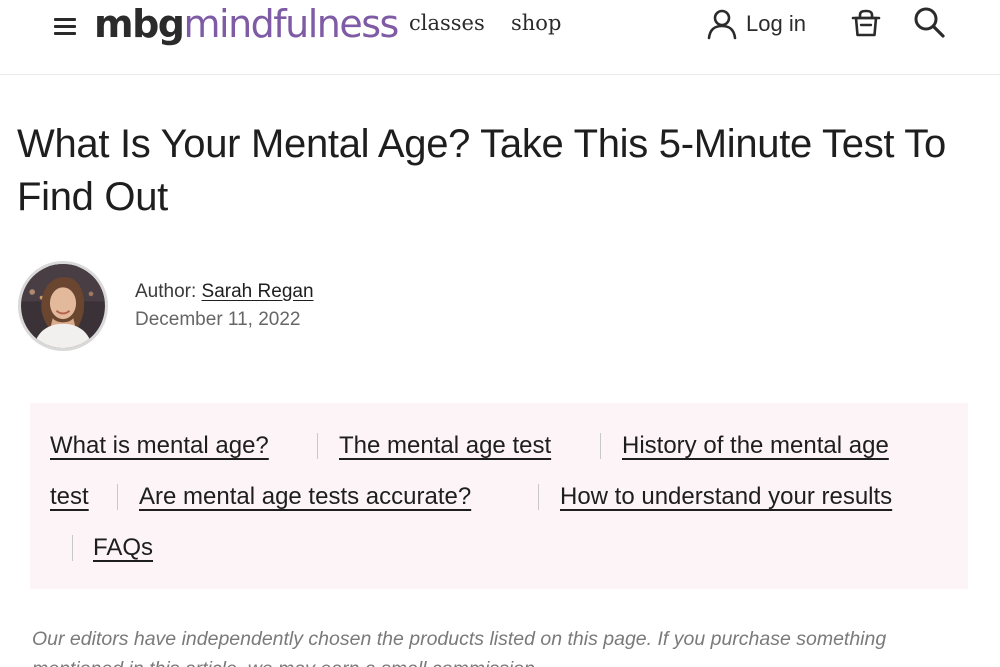  What do you see at coordinates (291, 24) in the screenshot?
I see `logo-suffix: mindfulness` at bounding box center [291, 24].